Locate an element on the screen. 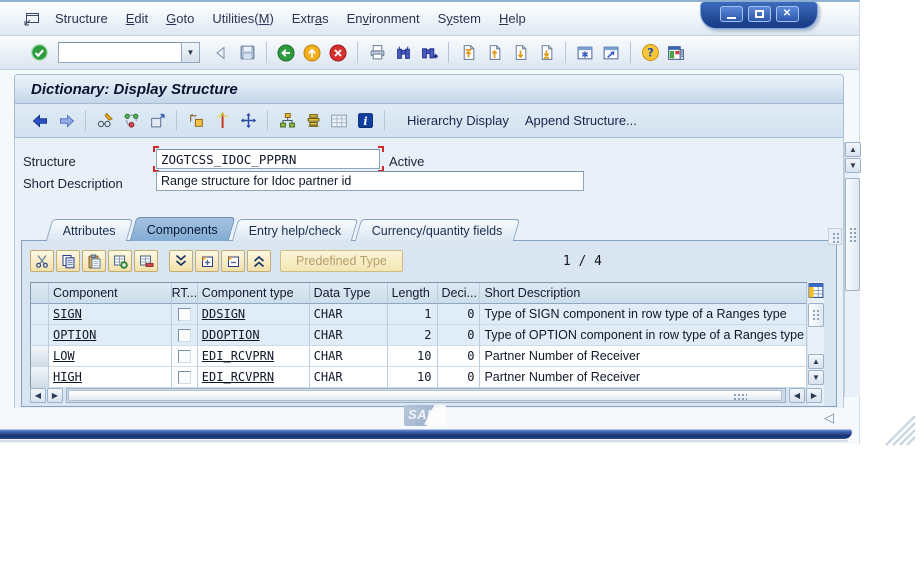  delete-entry-button is located at coordinates (233, 261).